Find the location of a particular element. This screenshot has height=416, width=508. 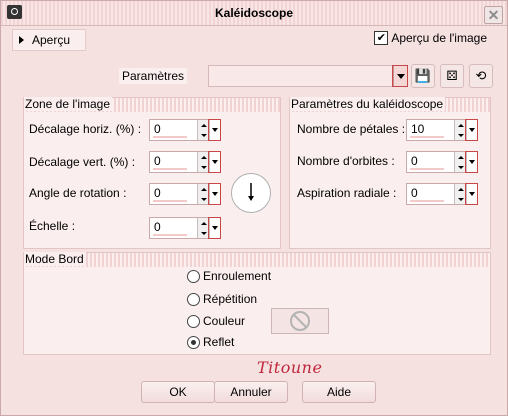

radio-couleur: Couleur is located at coordinates (216, 321).